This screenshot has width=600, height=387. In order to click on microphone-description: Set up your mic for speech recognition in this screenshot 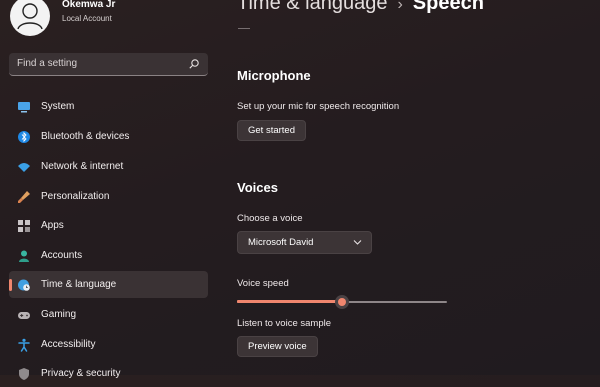, I will do `click(318, 106)`.